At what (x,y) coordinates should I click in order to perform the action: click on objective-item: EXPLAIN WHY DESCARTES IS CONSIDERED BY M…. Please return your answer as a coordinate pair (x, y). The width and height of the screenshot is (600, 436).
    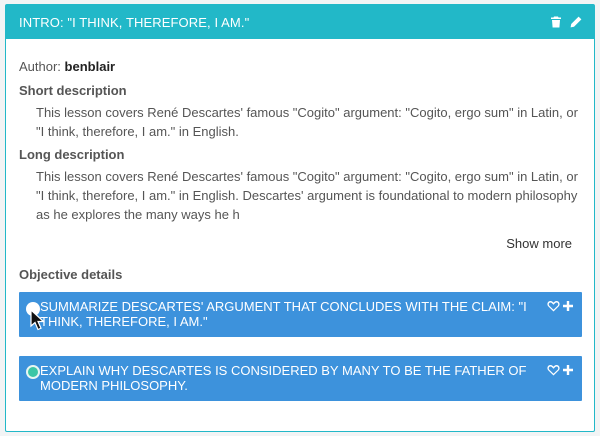
    Looking at the image, I should click on (300, 378).